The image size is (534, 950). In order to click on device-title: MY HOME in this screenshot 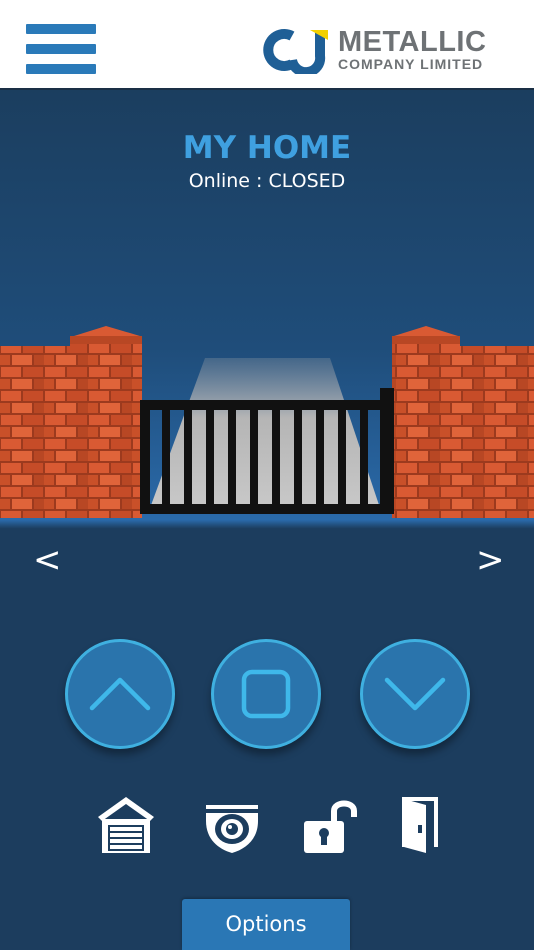, I will do `click(267, 148)`.